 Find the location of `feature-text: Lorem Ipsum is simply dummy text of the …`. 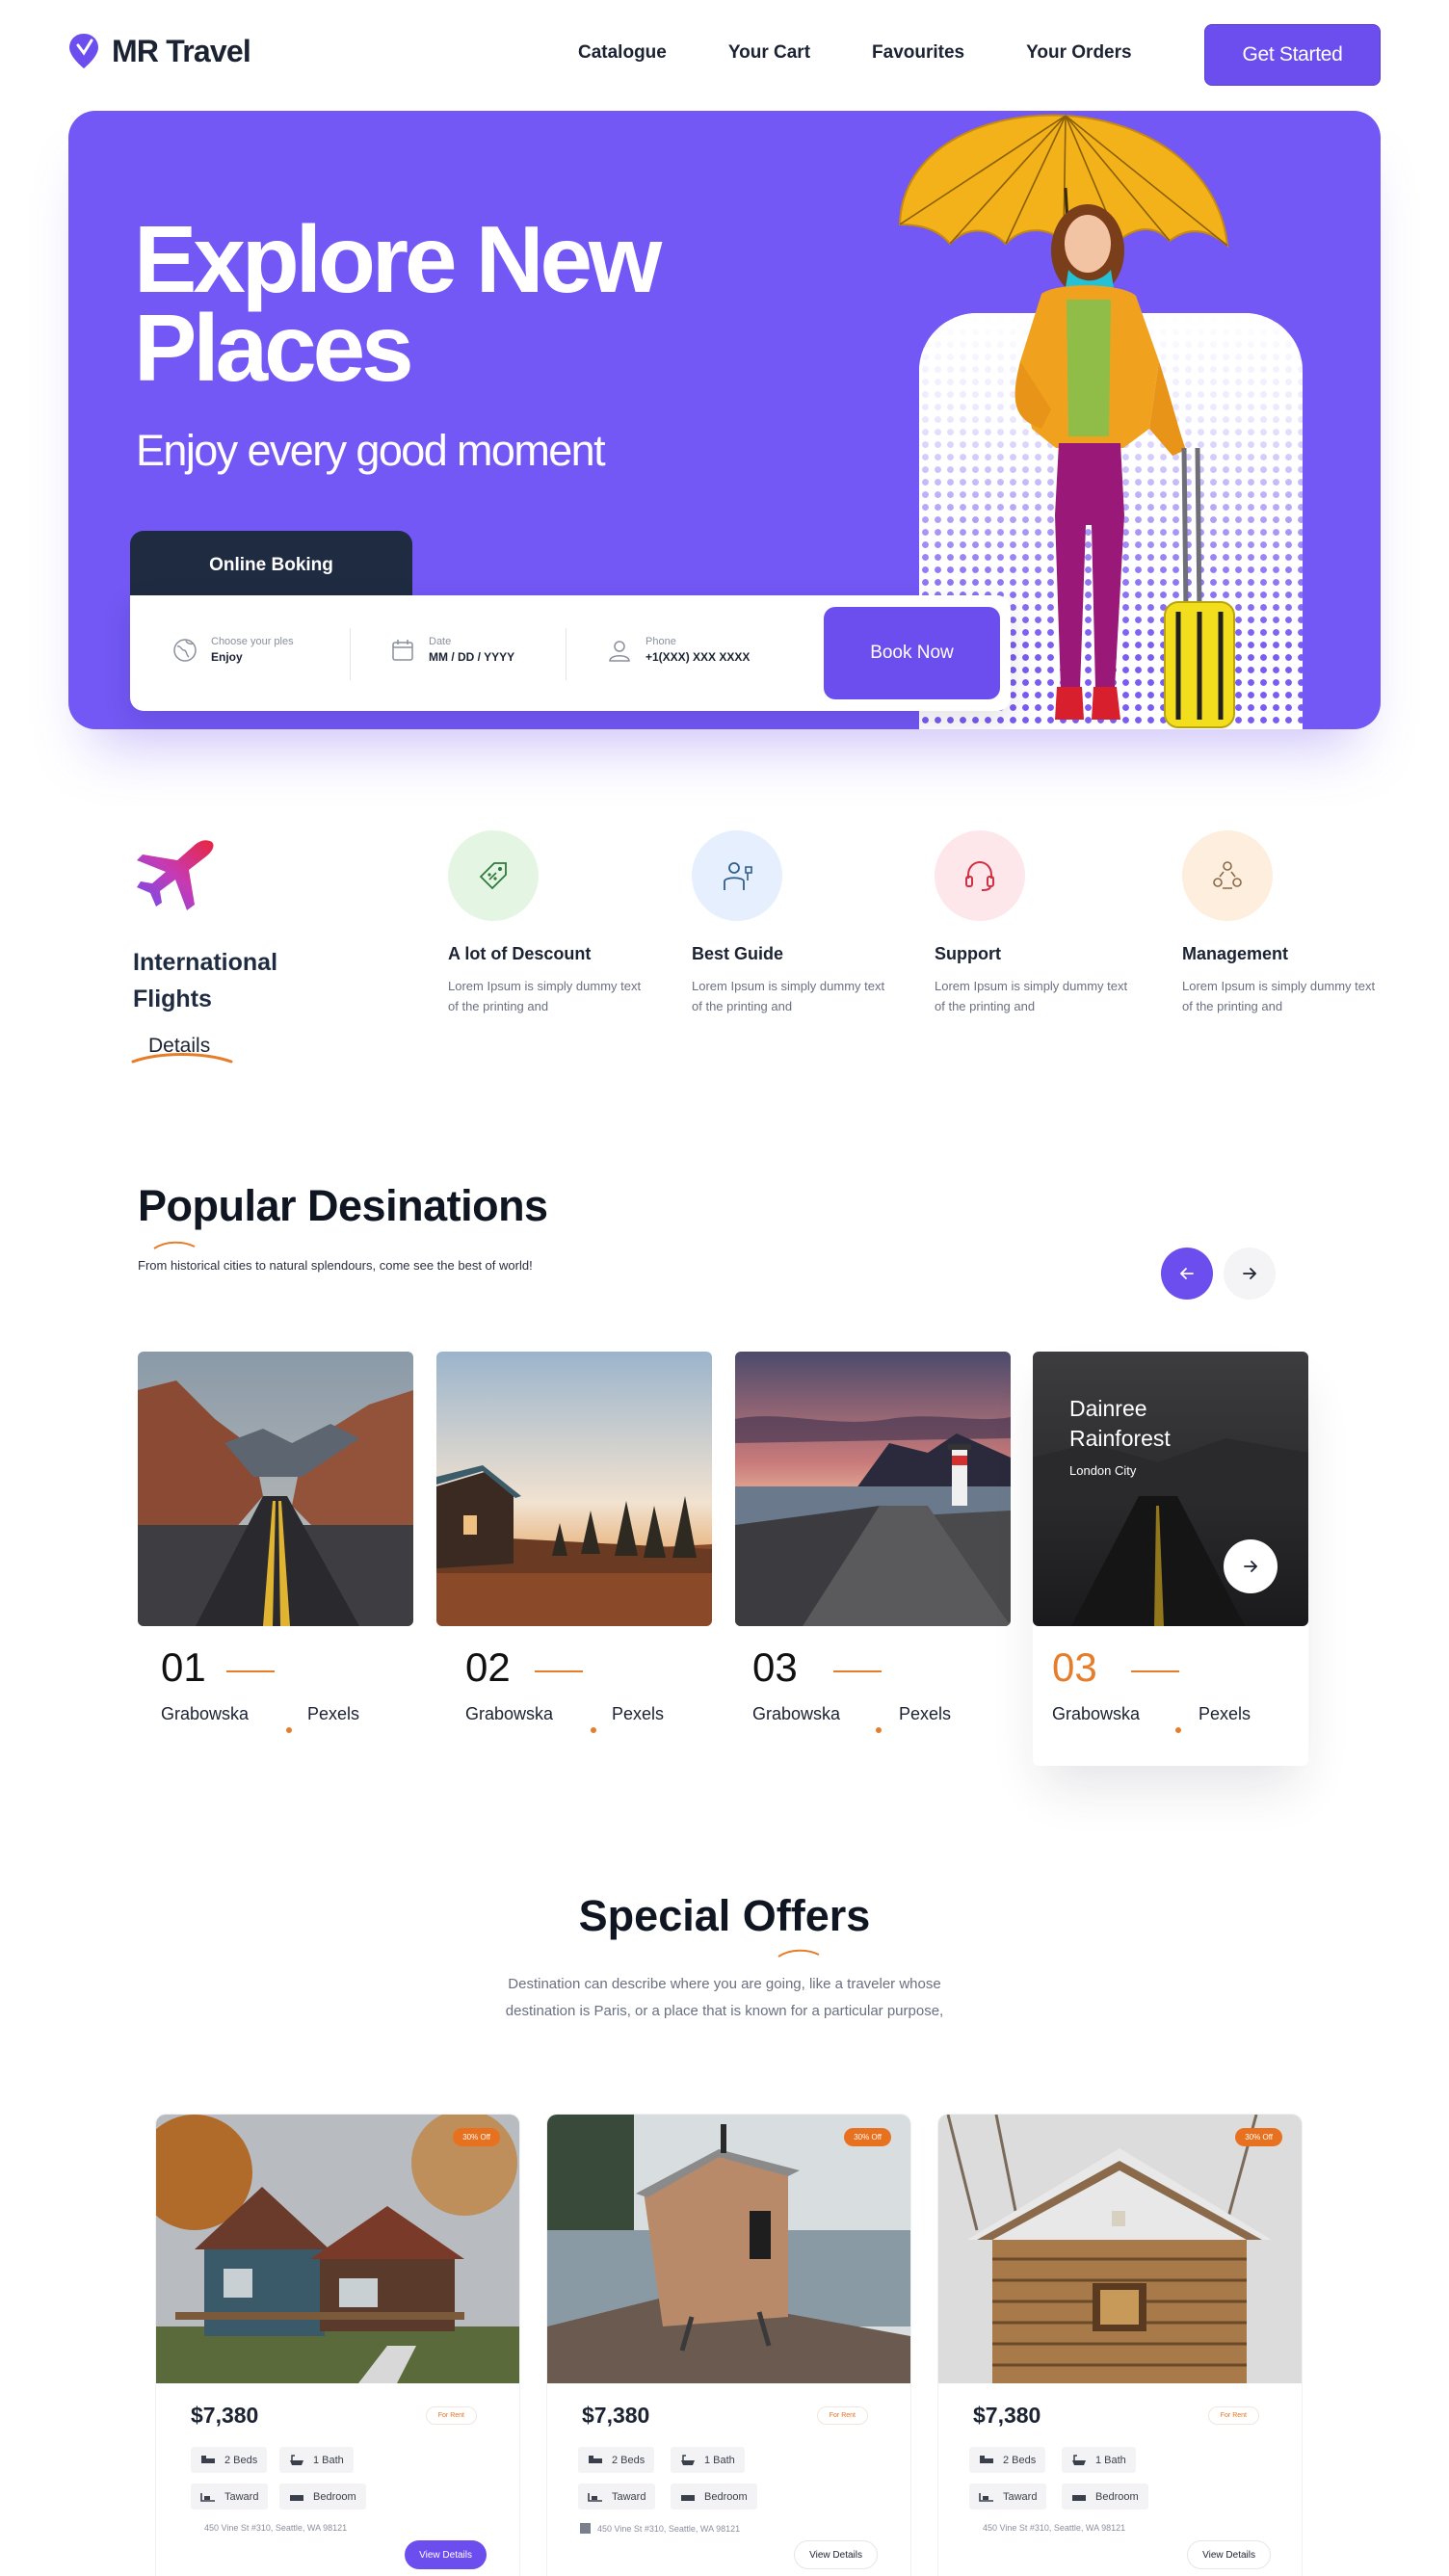

feature-text: Lorem Ipsum is simply dummy text of the … is located at coordinates (1279, 996).